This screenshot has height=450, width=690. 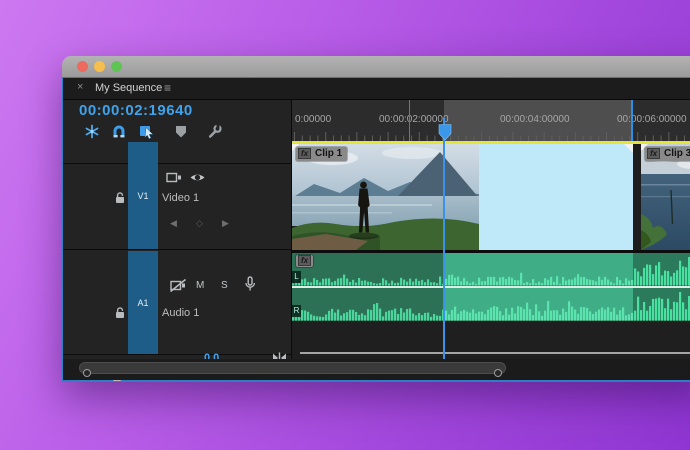 What do you see at coordinates (225, 223) in the screenshot?
I see `next-keyframe-icon: ▶` at bounding box center [225, 223].